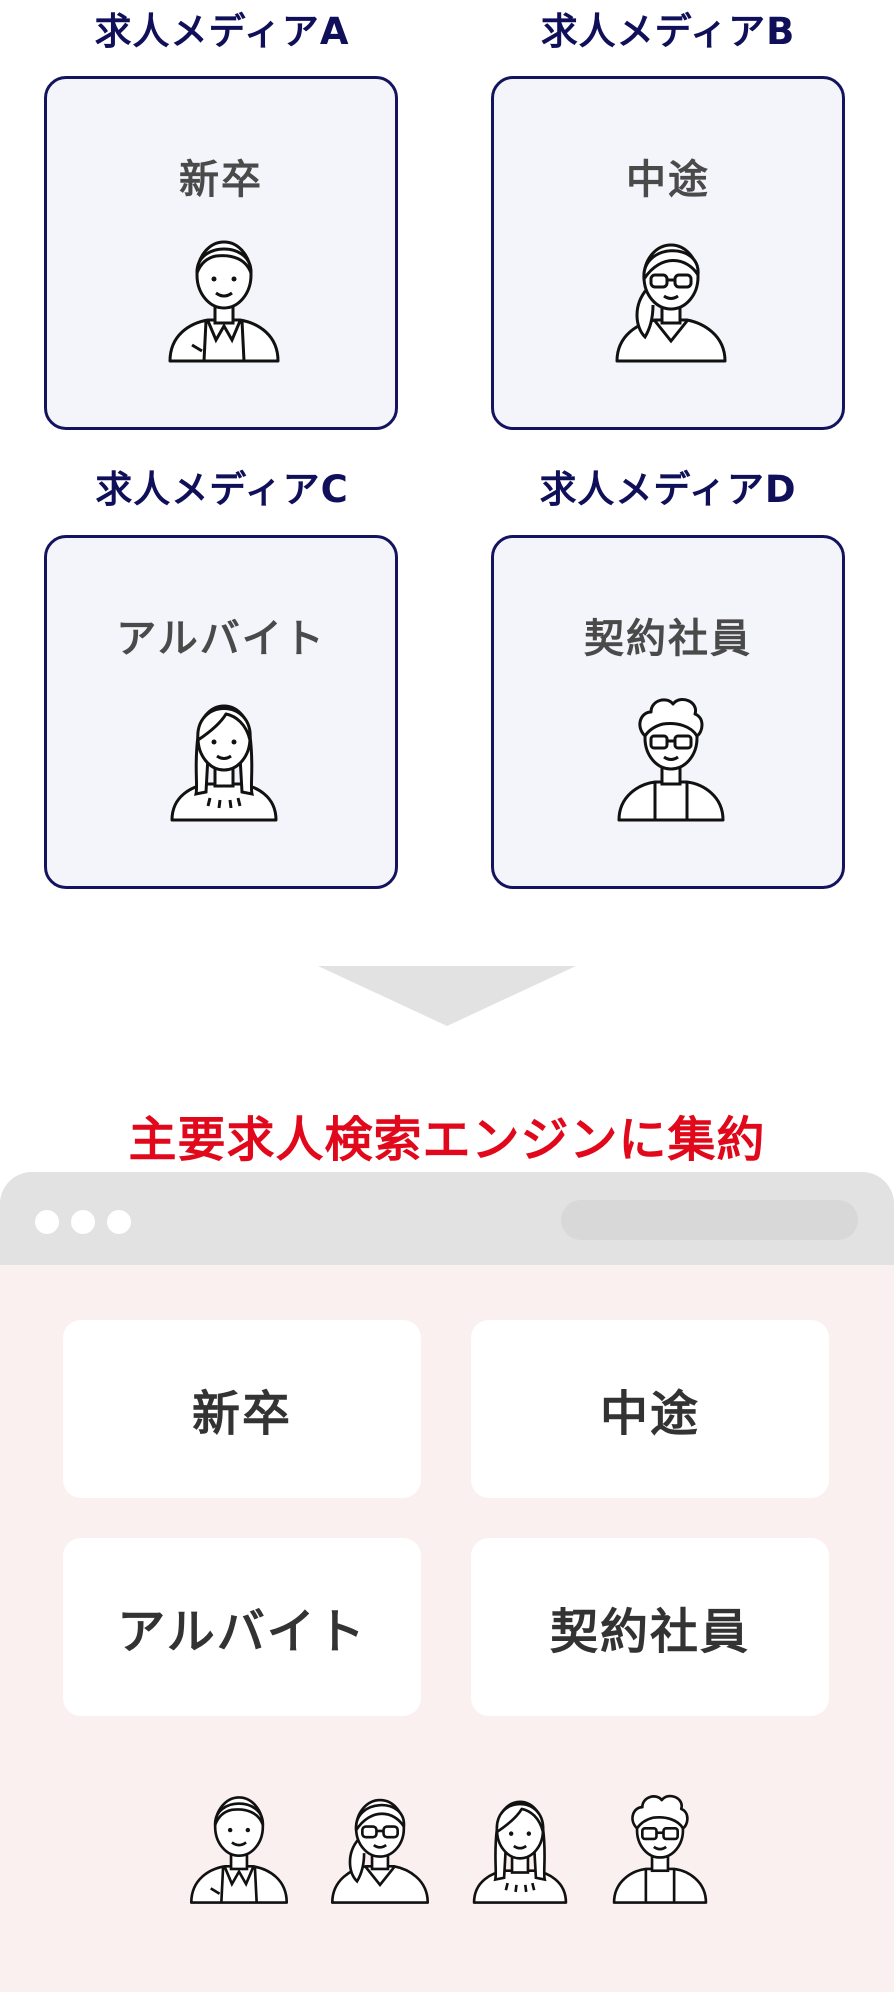 The height and width of the screenshot is (1992, 894). What do you see at coordinates (221, 180) in the screenshot?
I see `media-a-label: 新卒` at bounding box center [221, 180].